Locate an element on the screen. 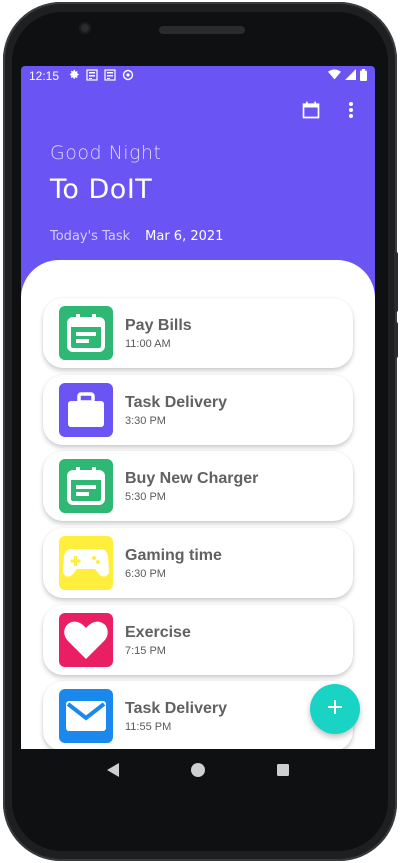 Image resolution: width=400 pixels, height=863 pixels. task-card: Gaming time 6:30 PM is located at coordinates (198, 563).